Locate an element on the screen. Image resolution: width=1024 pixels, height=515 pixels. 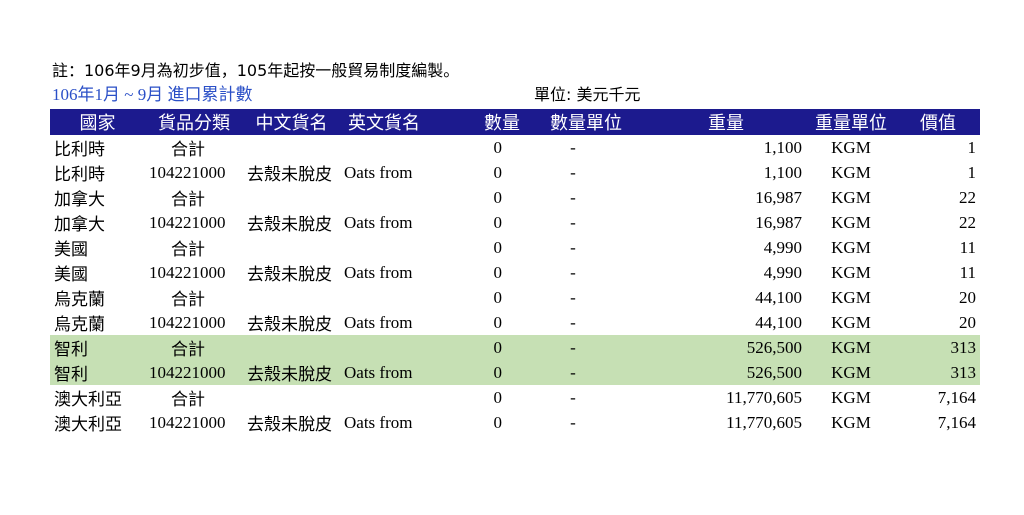
table-row: 智利 104221000 去殼未脫皮 Oats from 0-526,500 KGM 313 is located at coordinates (515, 372).